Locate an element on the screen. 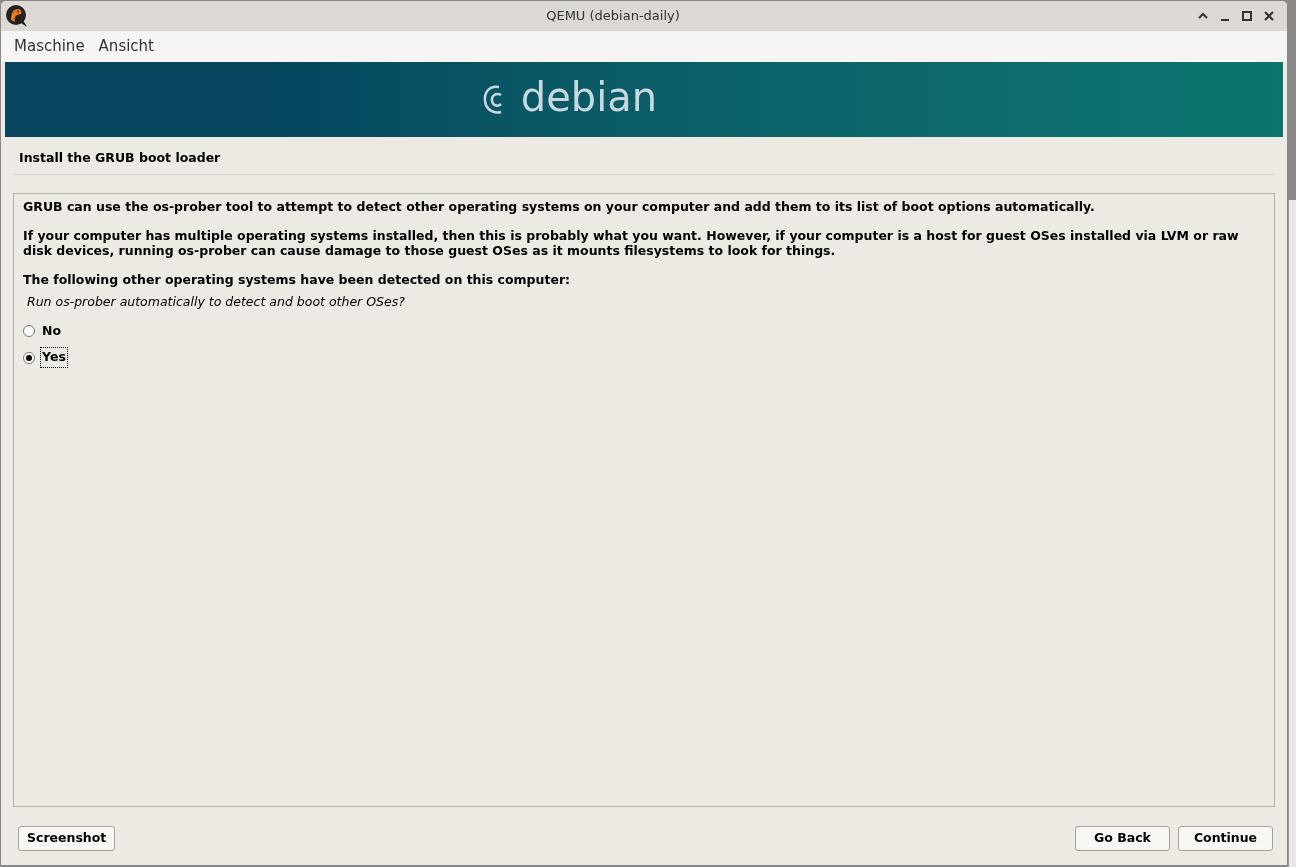 Image resolution: width=1296 pixels, height=867 pixels. description-text: GRUB can use the os-prober tool to attempt to detect other operating systems on your computer and add them to its list of boot options automatically. is located at coordinates (559, 206).